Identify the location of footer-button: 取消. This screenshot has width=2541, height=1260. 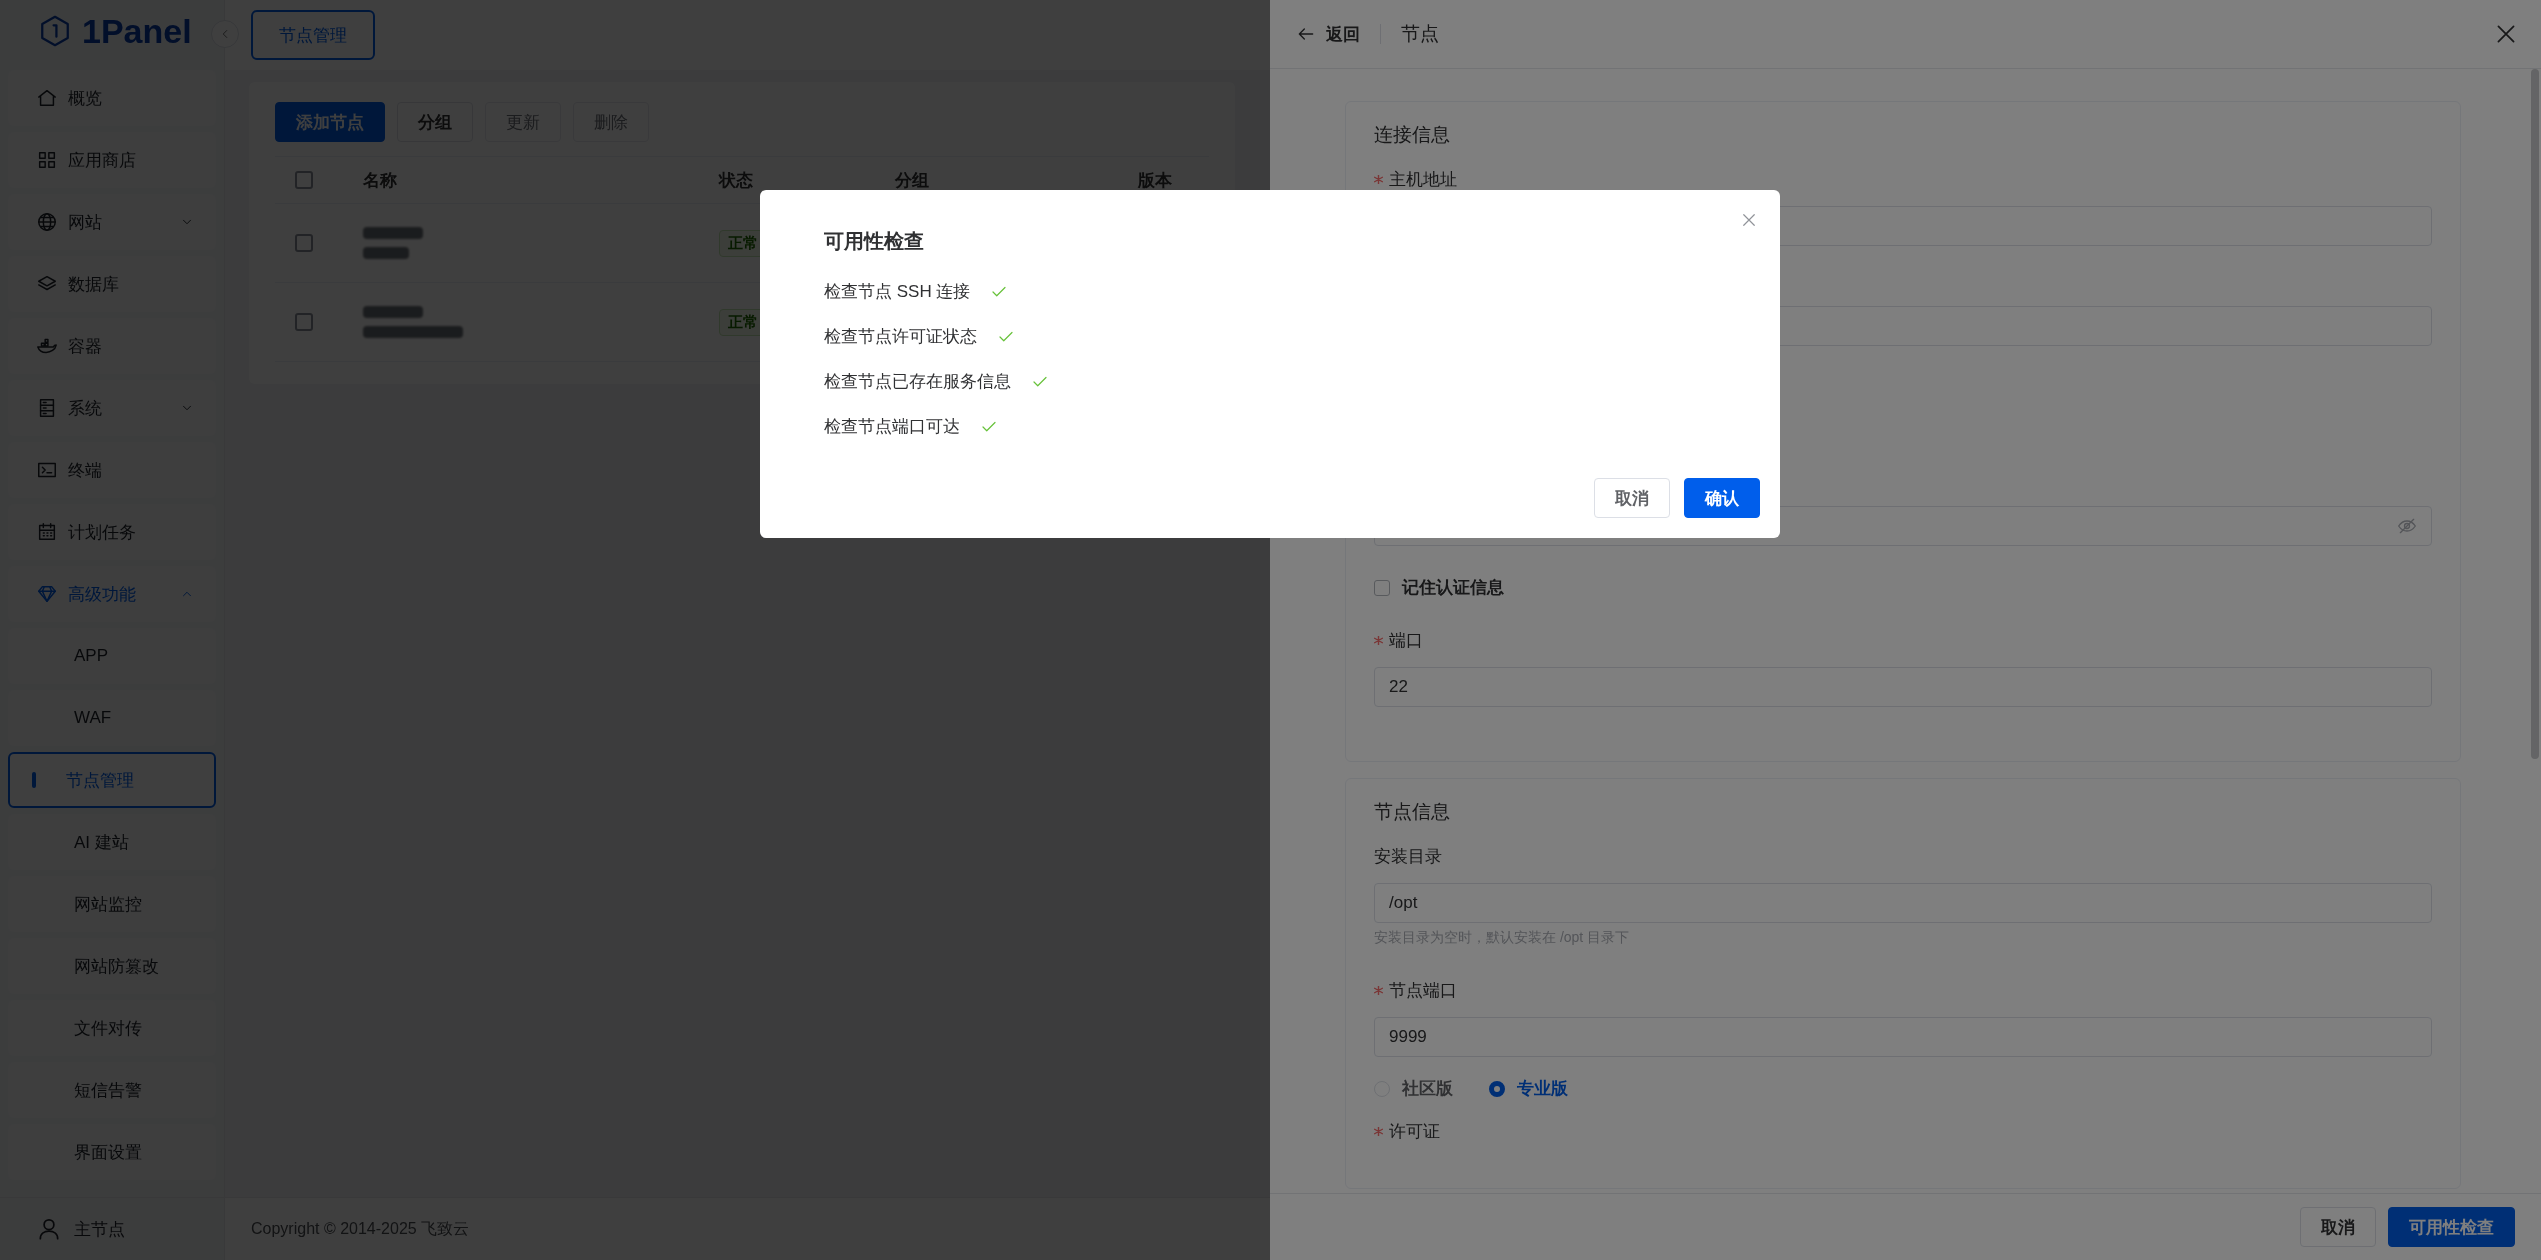
(2338, 1227).